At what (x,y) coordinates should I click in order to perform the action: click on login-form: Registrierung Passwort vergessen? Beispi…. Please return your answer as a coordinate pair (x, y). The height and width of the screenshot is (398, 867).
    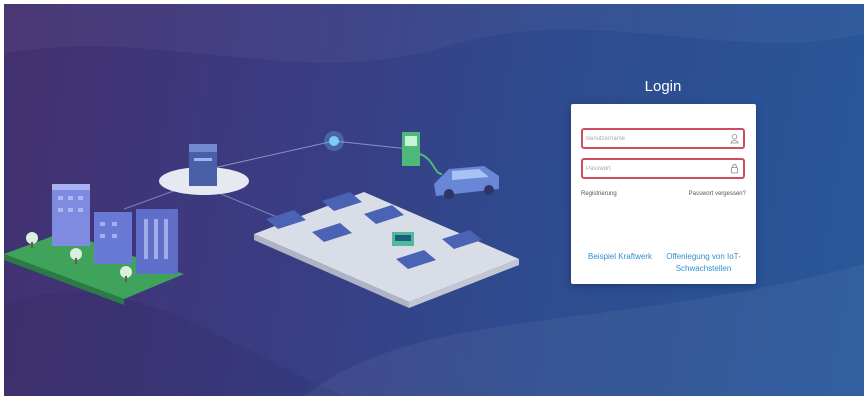
    Looking at the image, I should click on (663, 194).